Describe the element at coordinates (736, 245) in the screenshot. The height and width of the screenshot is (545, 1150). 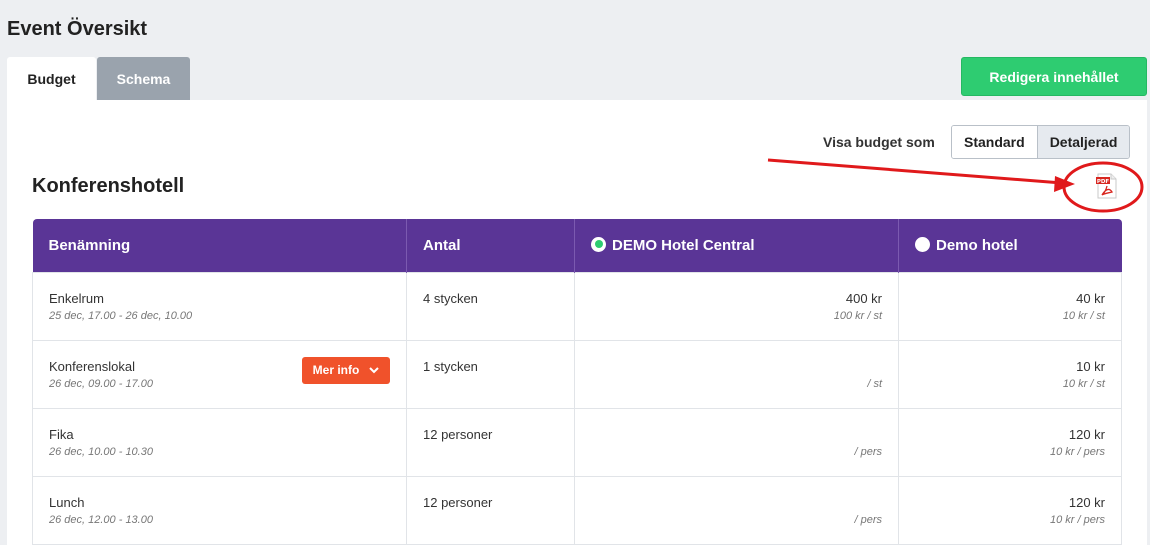
I see `column-header-hotel1: DEMO Hotel Central` at that location.